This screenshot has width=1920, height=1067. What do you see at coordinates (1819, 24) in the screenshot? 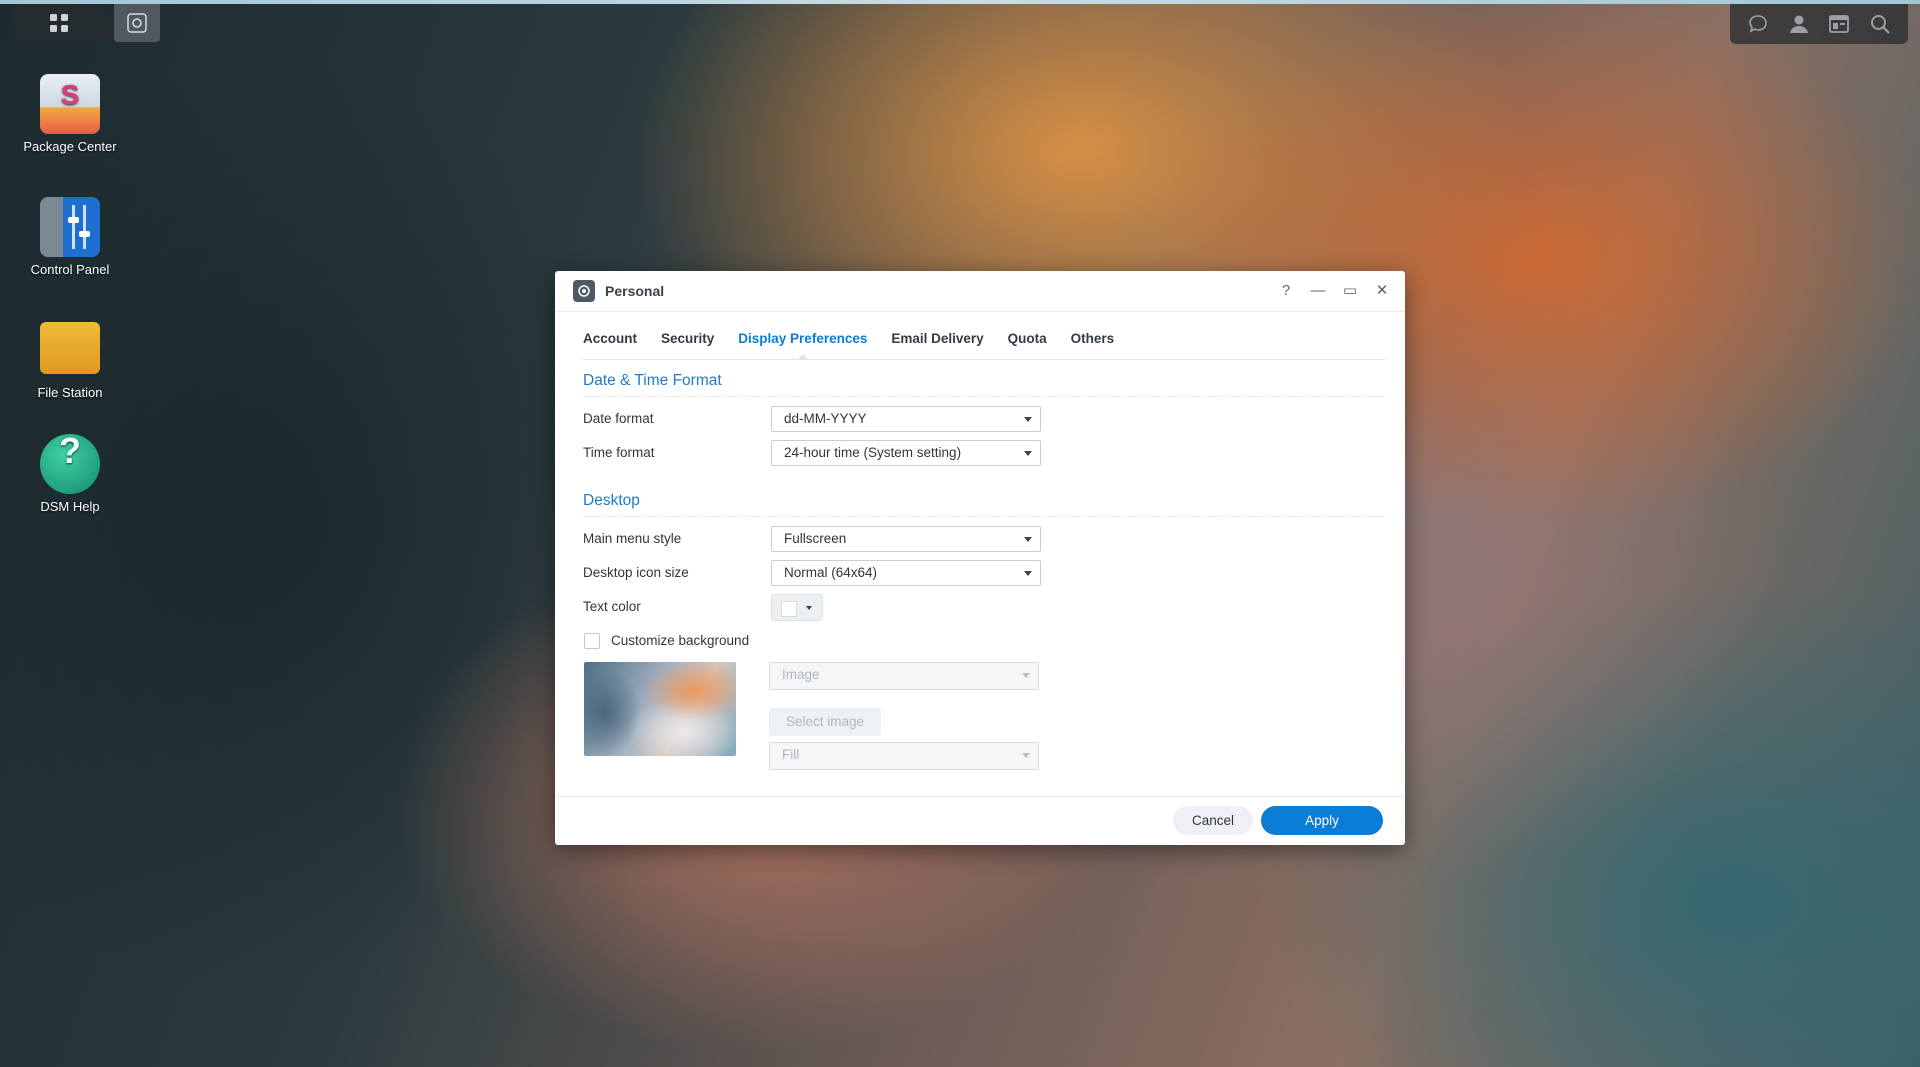
I see `system-tray` at bounding box center [1819, 24].